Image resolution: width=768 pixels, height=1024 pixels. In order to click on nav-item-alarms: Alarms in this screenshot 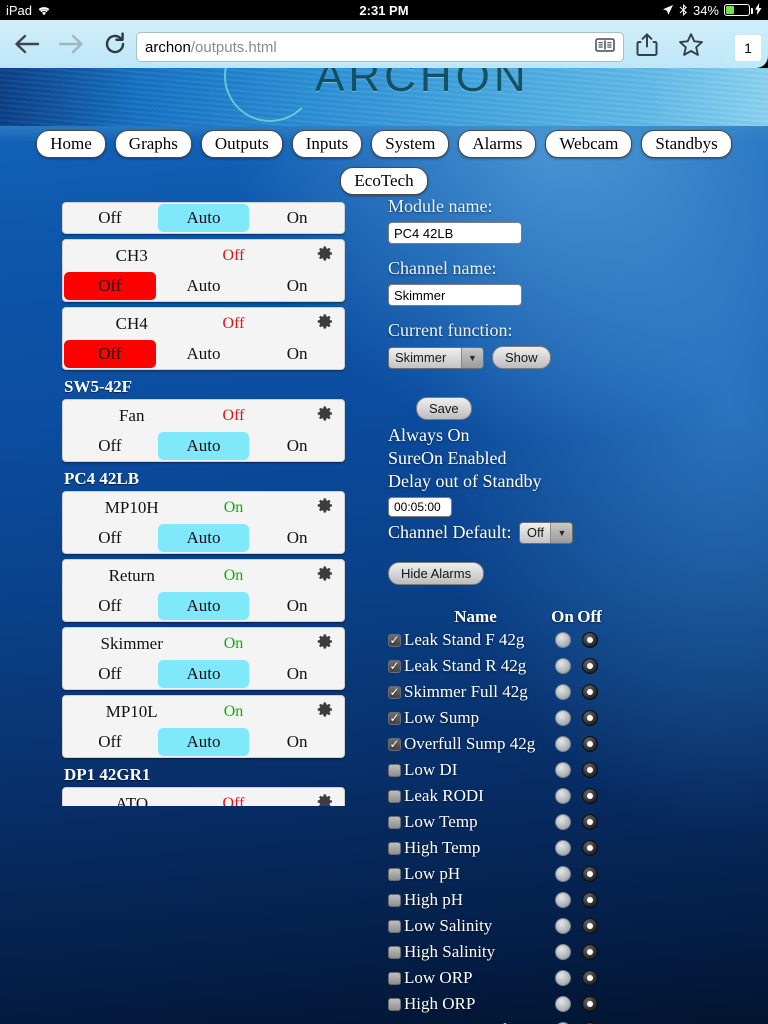, I will do `click(497, 144)`.